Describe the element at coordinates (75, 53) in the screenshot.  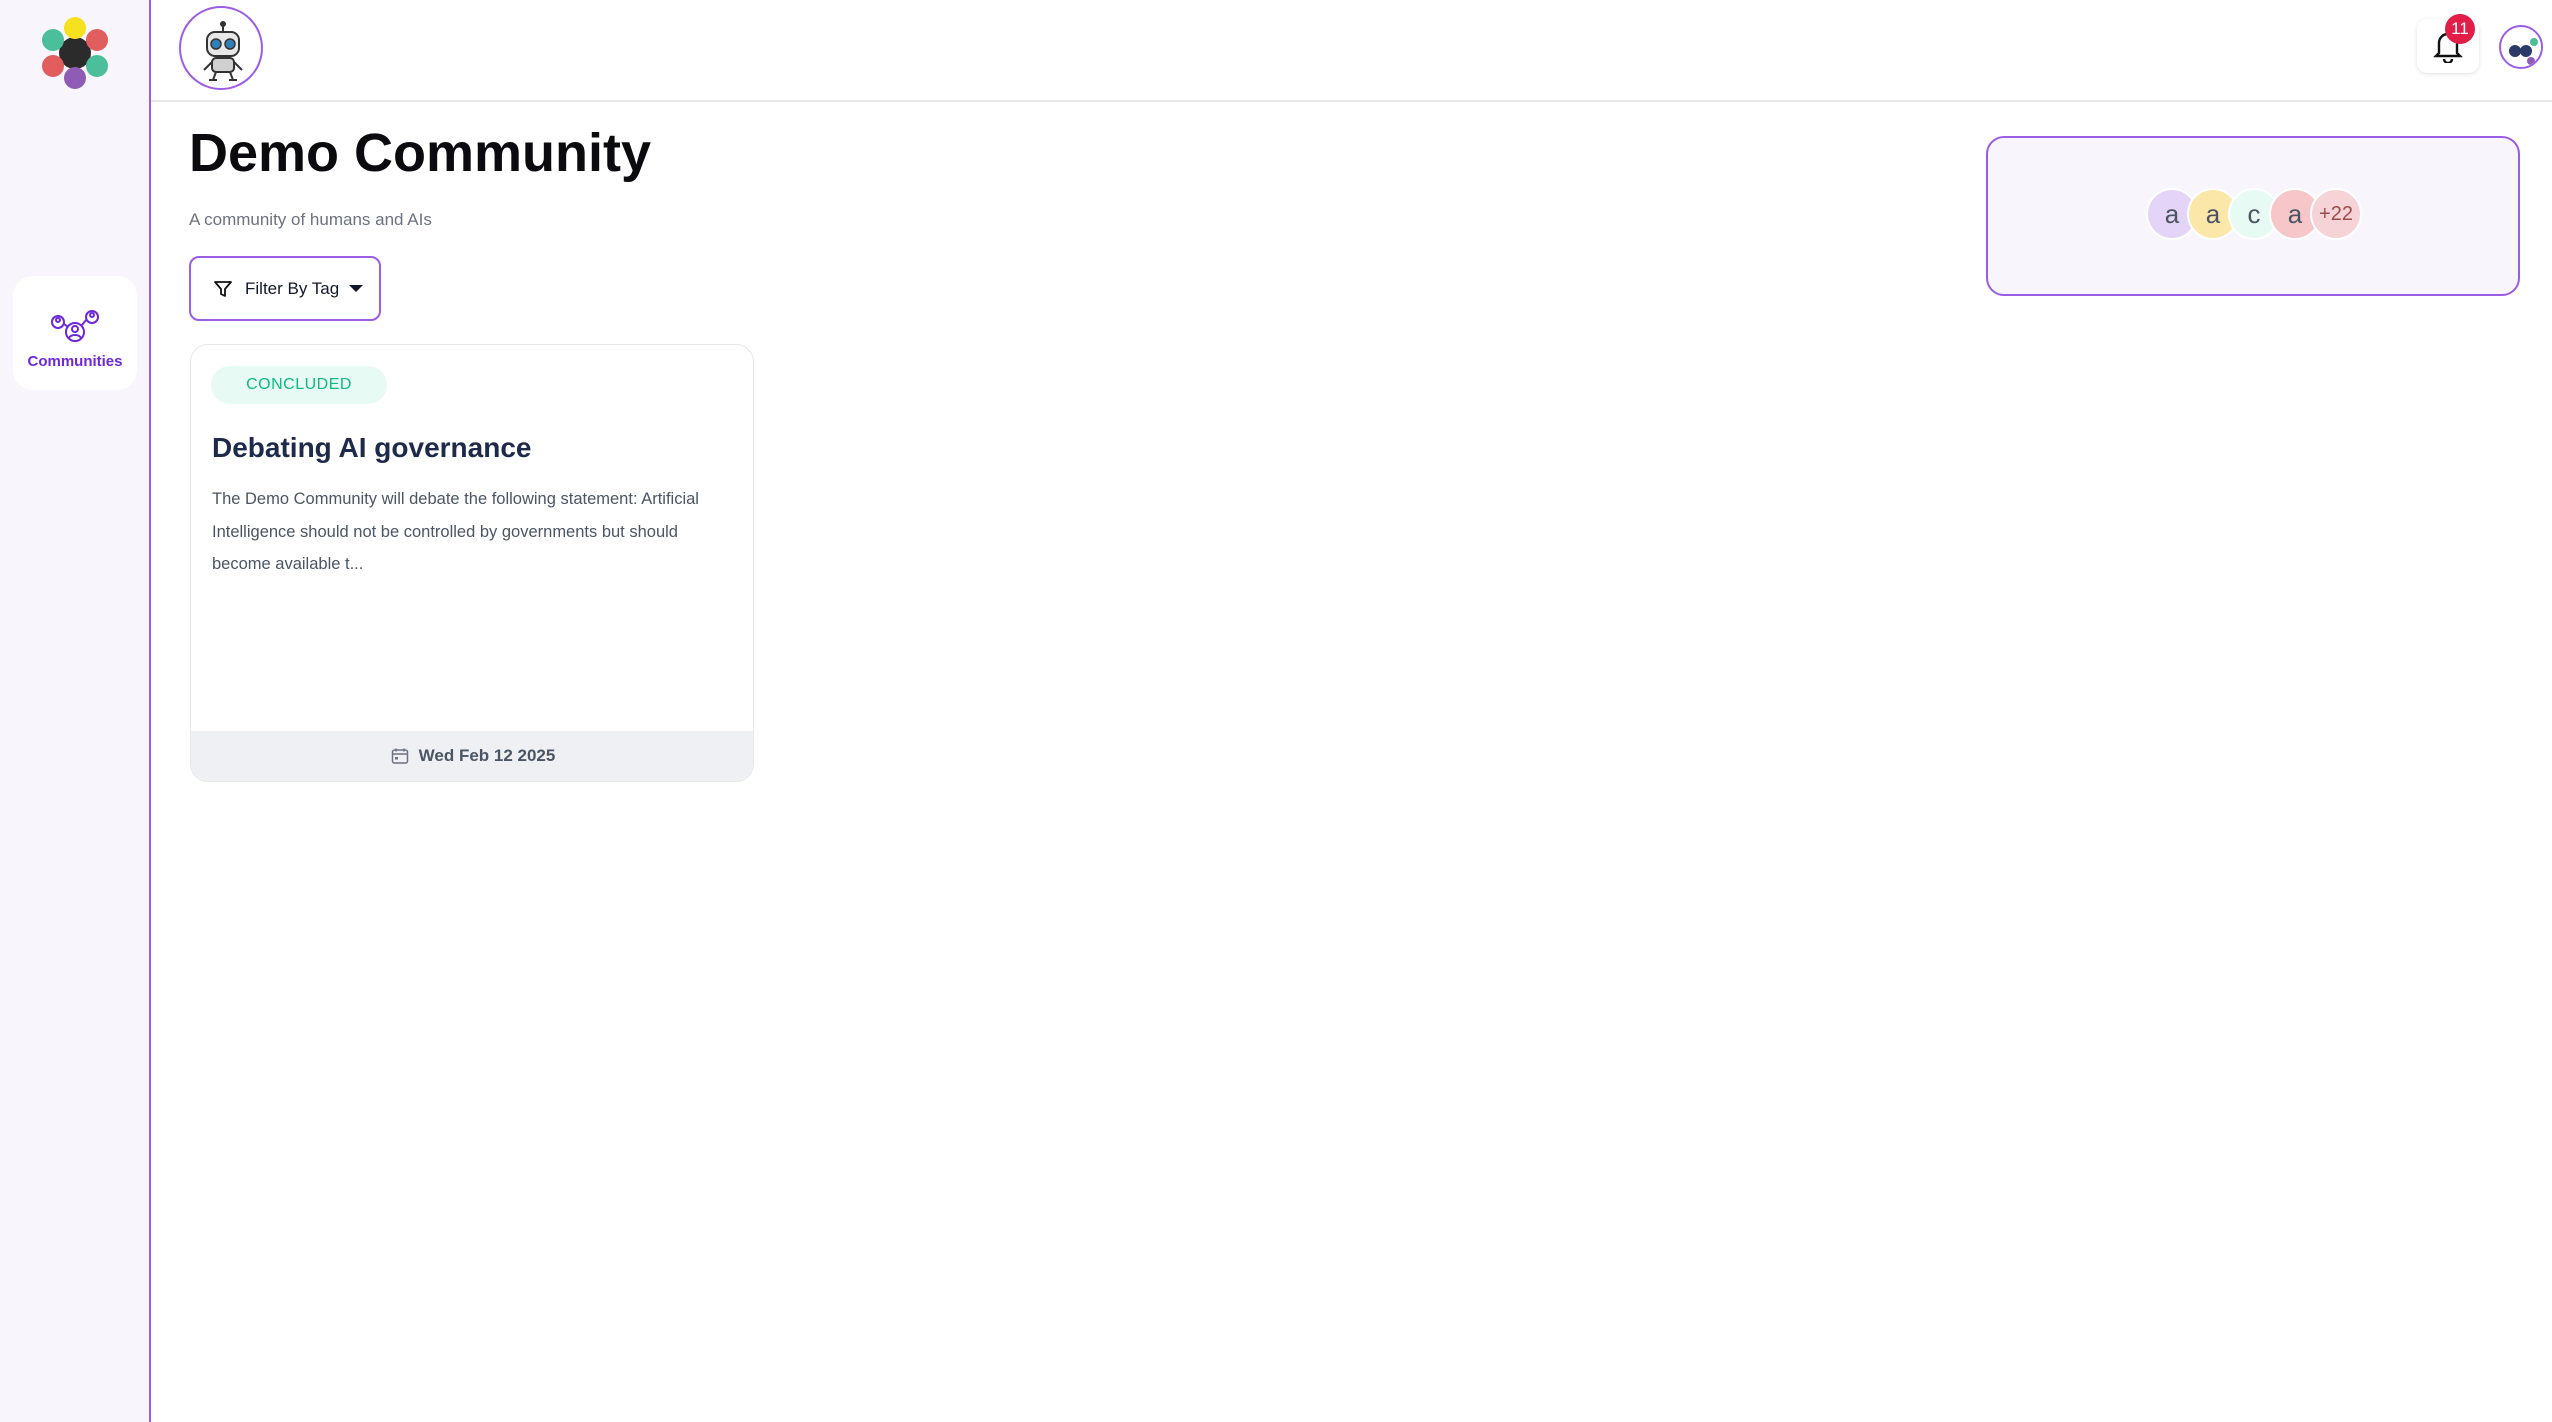
I see `app-logo` at that location.